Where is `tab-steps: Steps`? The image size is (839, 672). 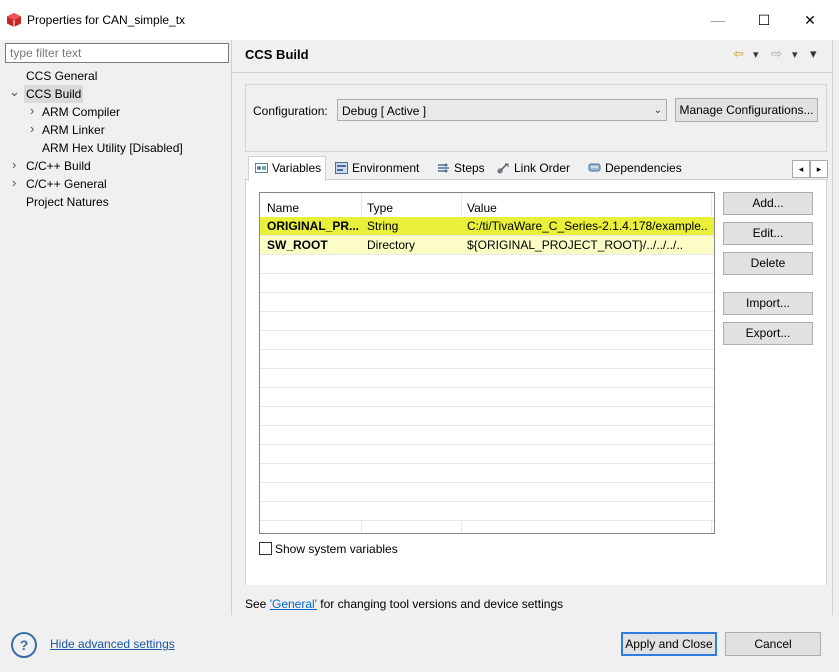 tab-steps: Steps is located at coordinates (461, 168).